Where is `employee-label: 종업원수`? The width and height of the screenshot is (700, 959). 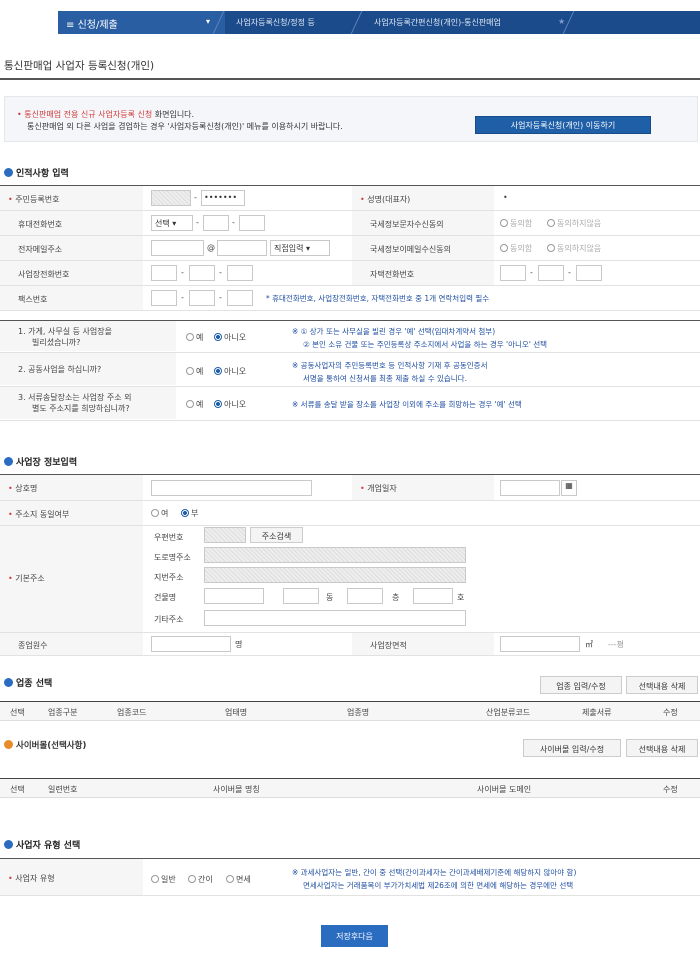 employee-label: 종업원수 is located at coordinates (71, 644).